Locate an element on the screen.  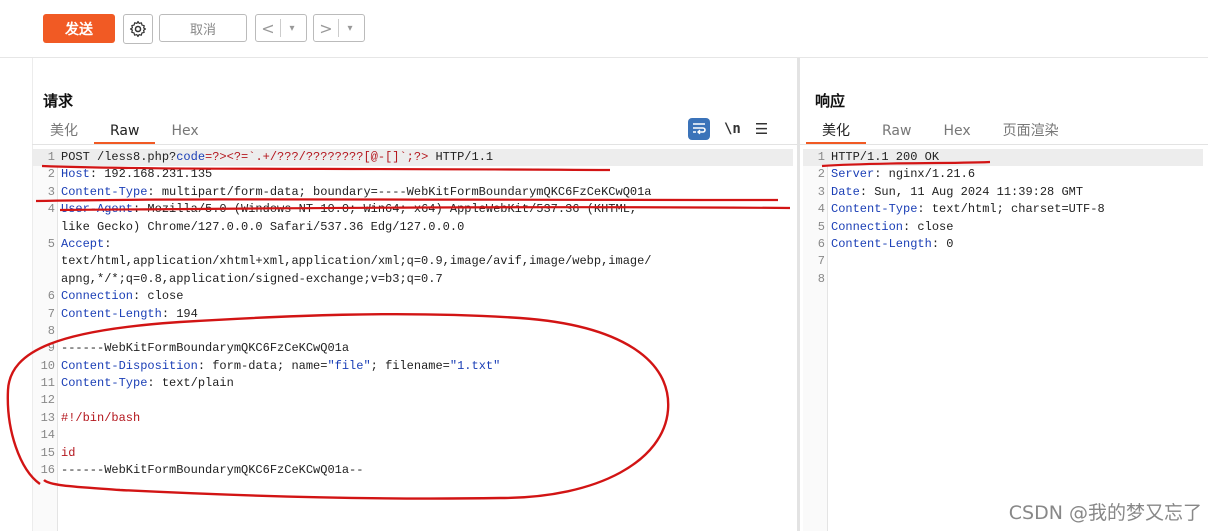
pane-splitter is located at coordinates (798, 294).